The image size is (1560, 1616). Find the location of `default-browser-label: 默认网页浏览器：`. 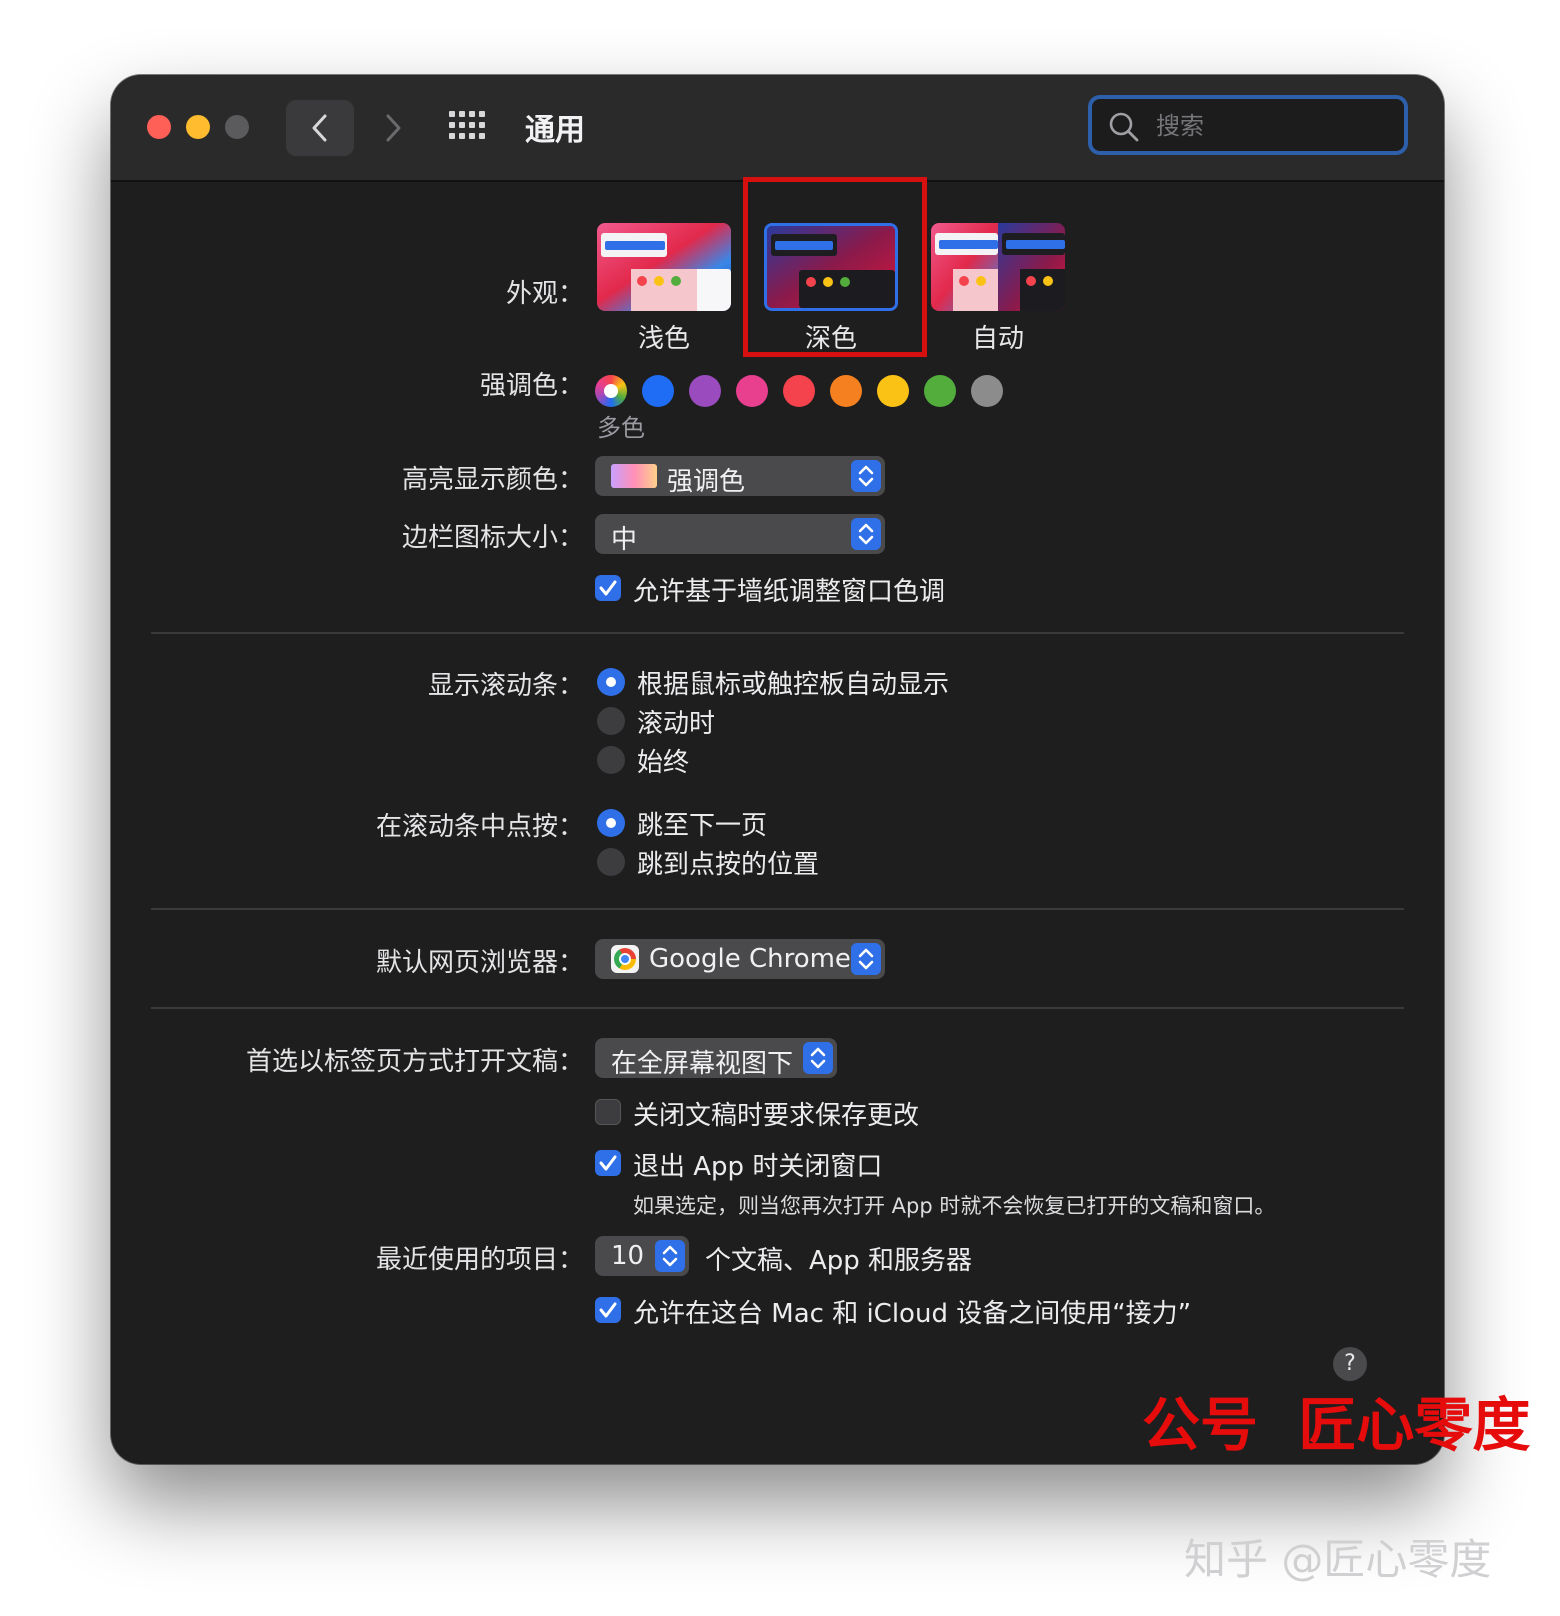

default-browser-label: 默认网页浏览器： is located at coordinates (479, 963).